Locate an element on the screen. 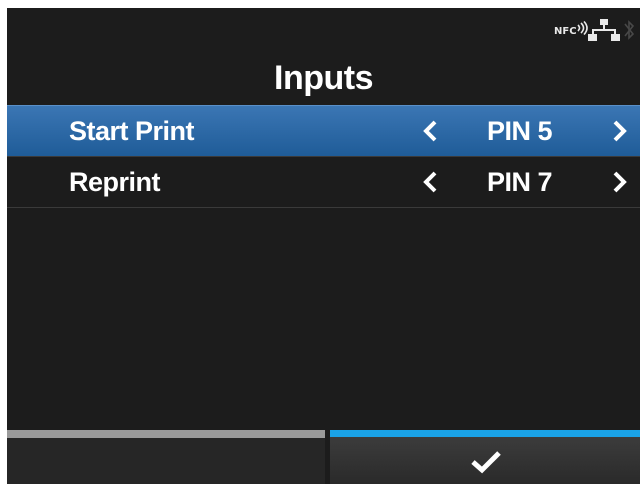 The width and height of the screenshot is (640, 484). back-button is located at coordinates (166, 457).